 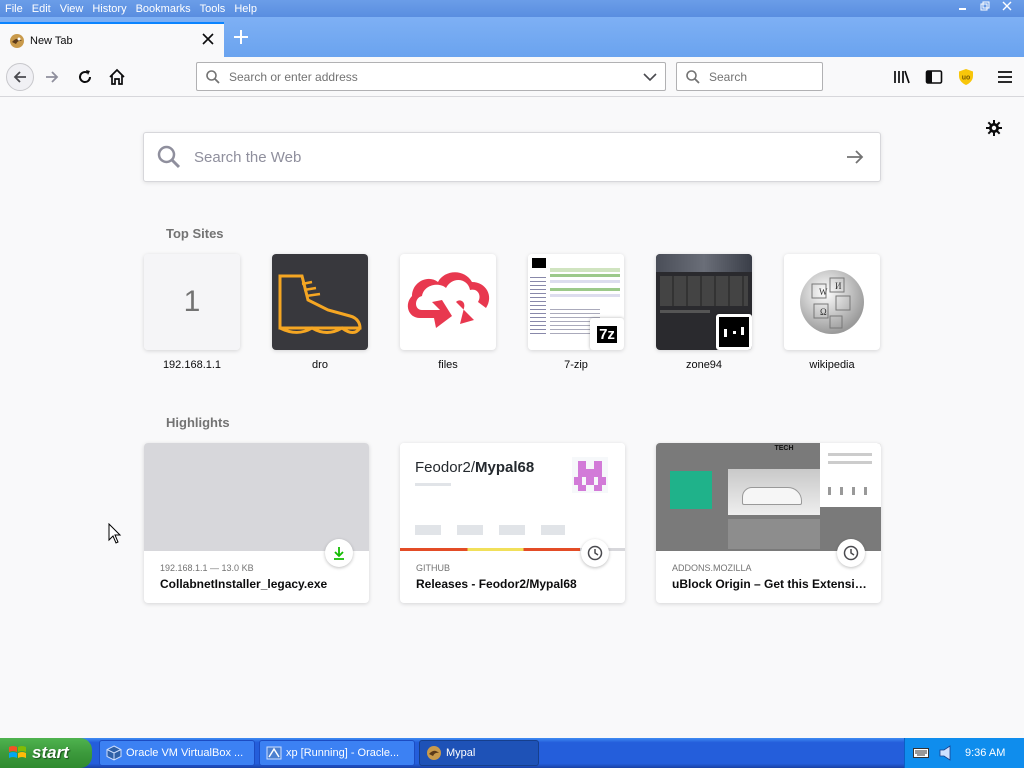 I want to click on addons-preview: TECH, so click(x=768, y=497).